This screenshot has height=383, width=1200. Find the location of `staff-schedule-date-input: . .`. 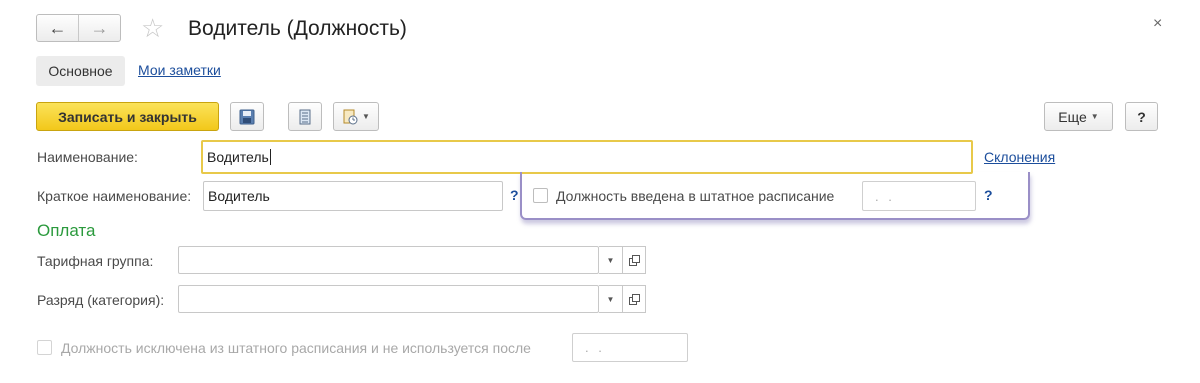

staff-schedule-date-input: . . is located at coordinates (919, 196).